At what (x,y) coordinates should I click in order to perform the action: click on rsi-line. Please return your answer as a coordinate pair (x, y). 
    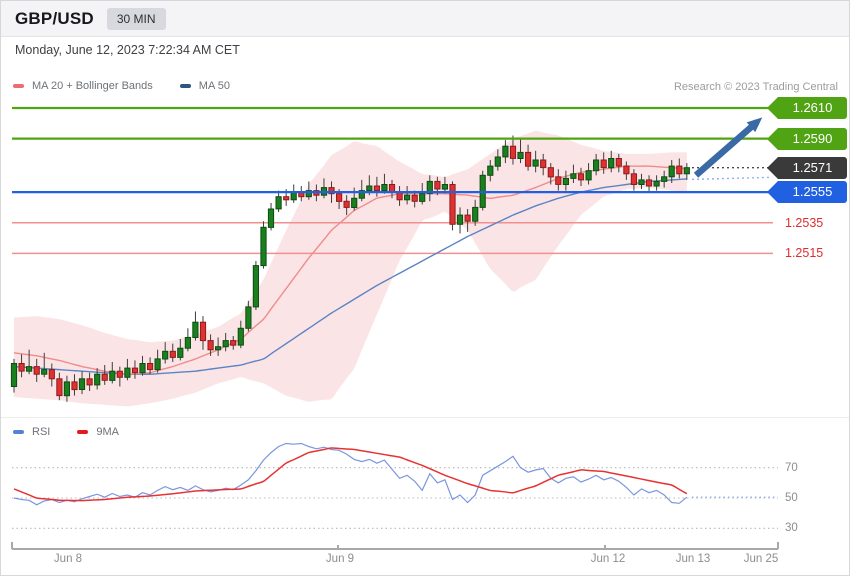
    Looking at the image, I should click on (350, 474).